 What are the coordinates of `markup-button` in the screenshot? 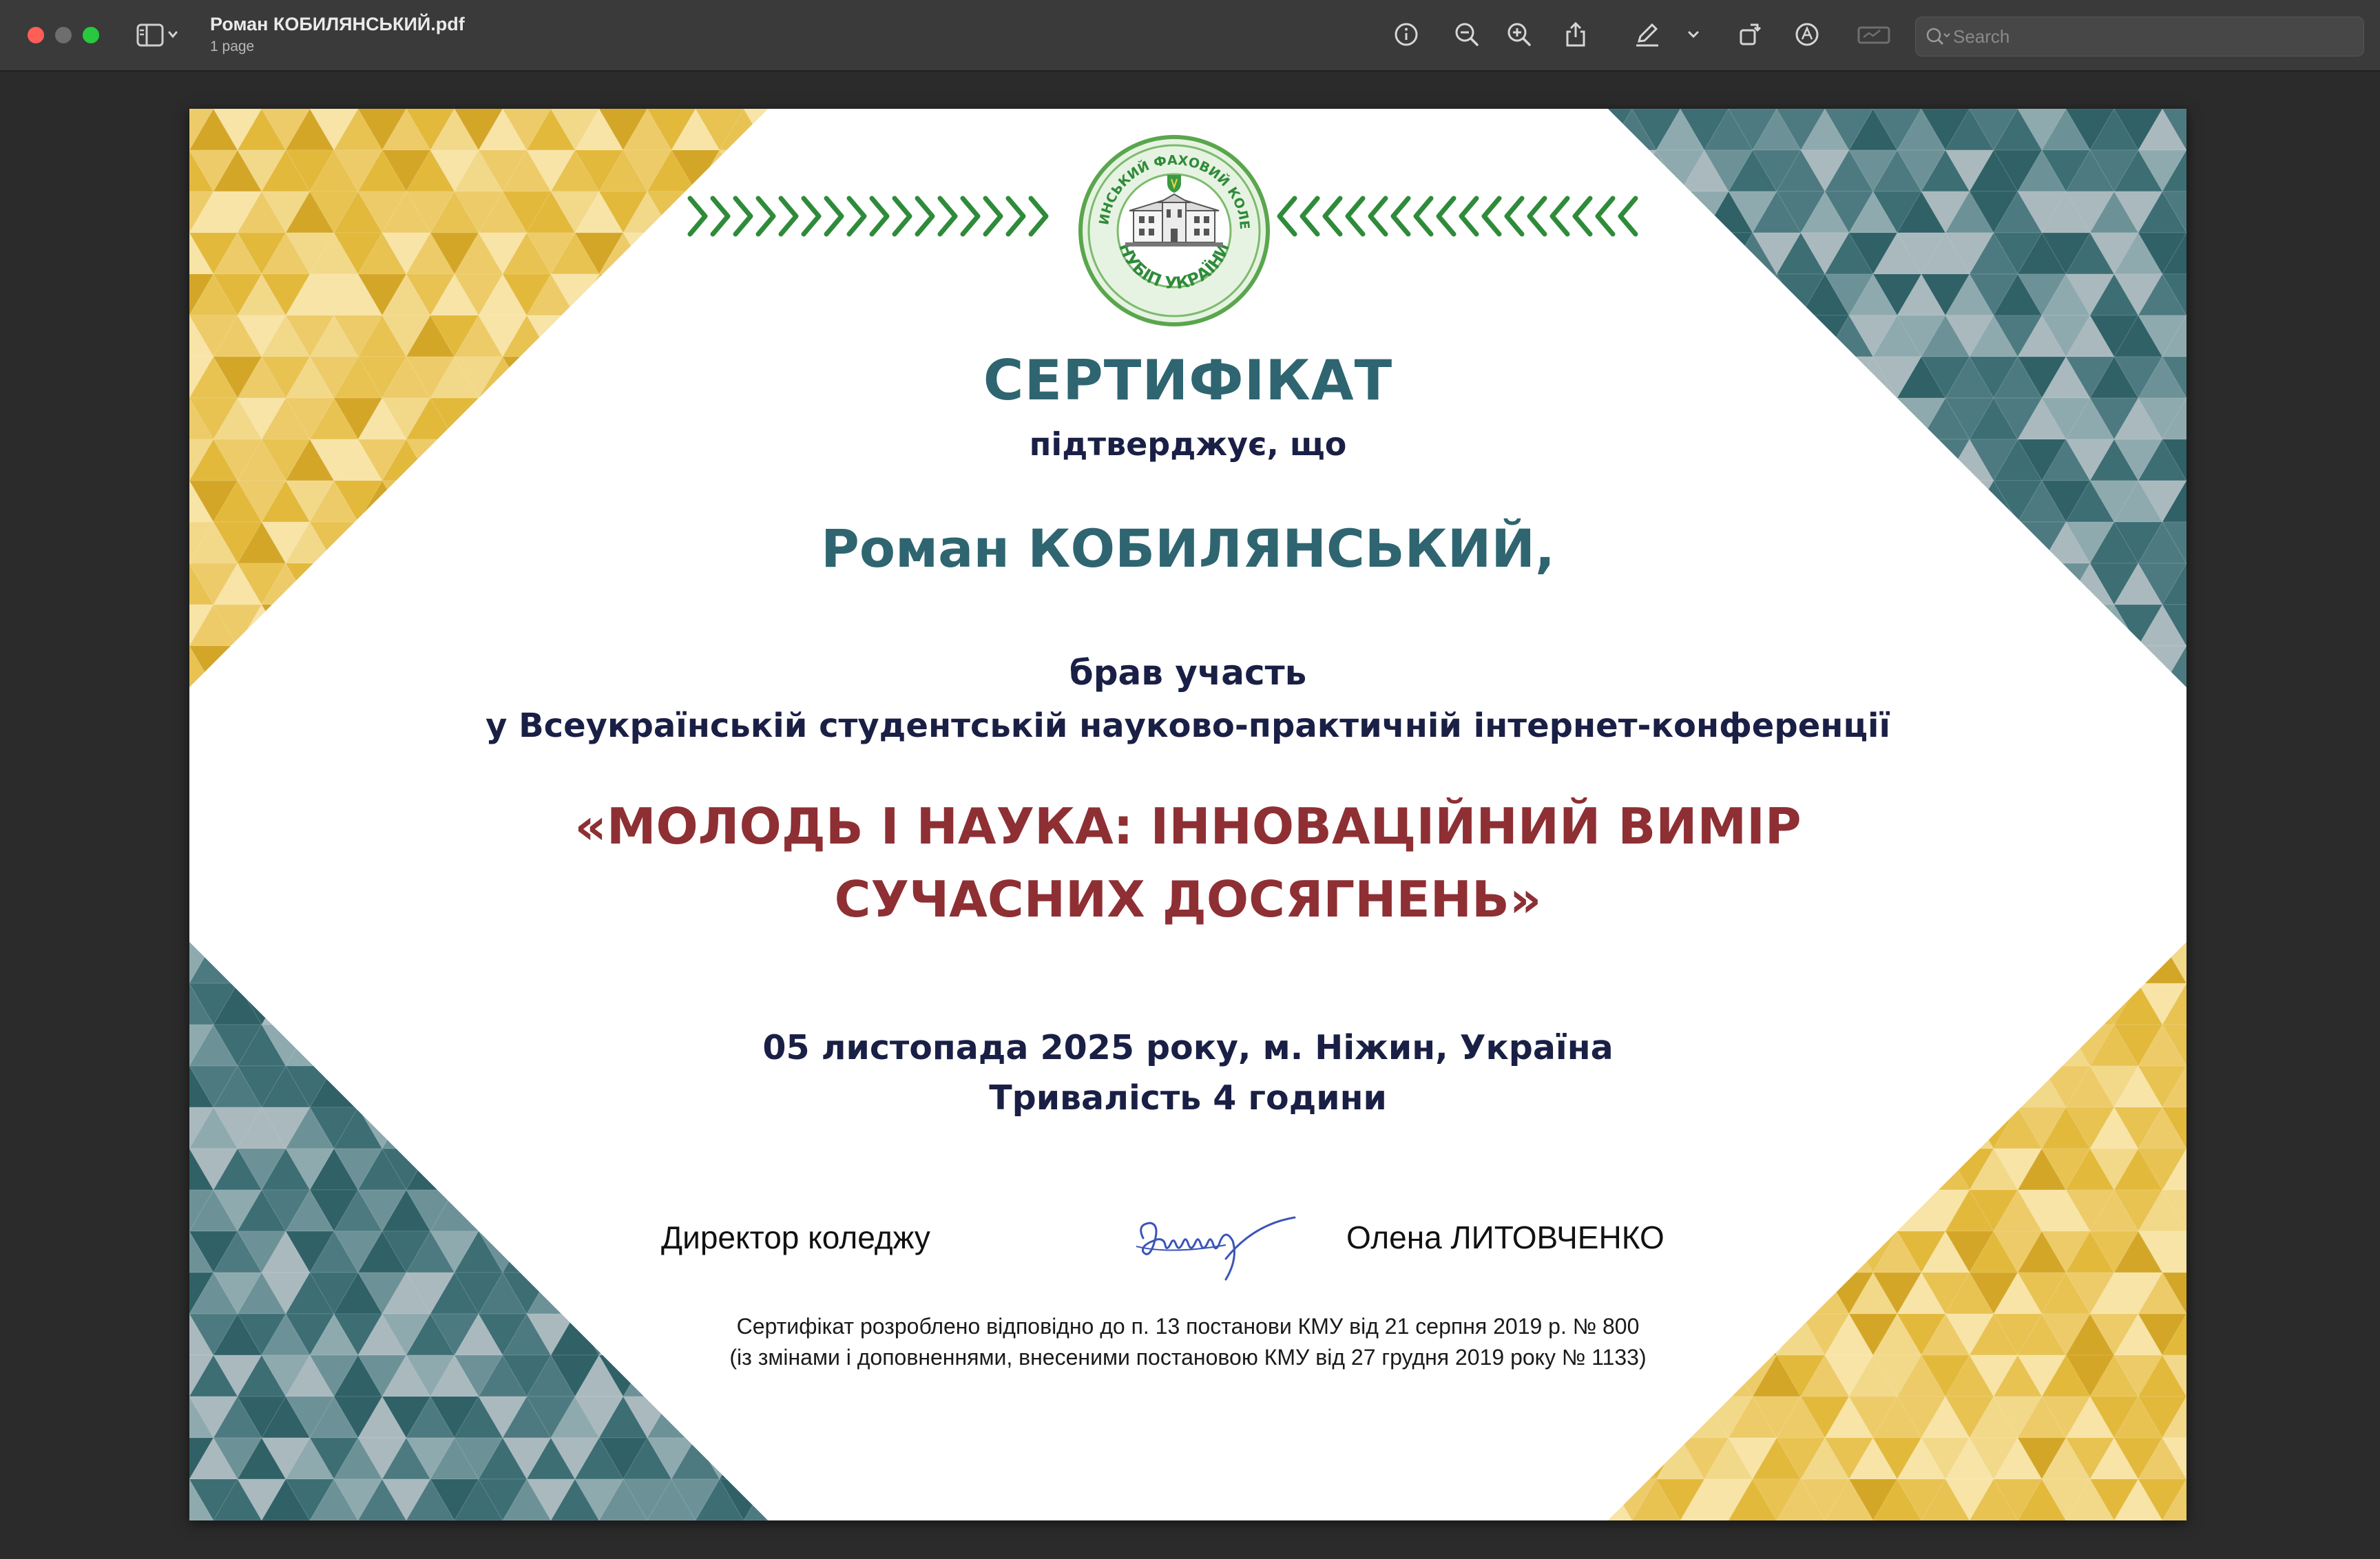 It's located at (1647, 34).